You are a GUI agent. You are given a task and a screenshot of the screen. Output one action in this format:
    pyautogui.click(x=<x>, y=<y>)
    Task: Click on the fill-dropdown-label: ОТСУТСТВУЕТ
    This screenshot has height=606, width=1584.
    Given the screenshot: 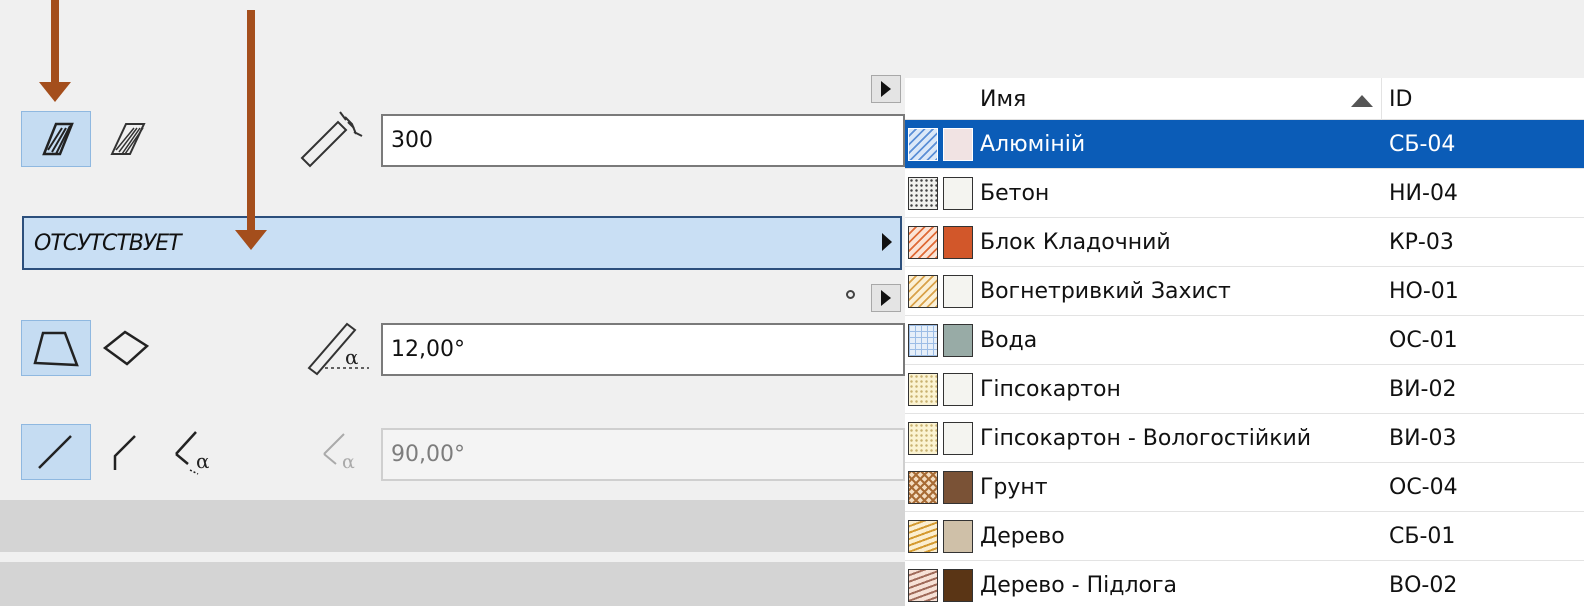 What is the action you would take?
    pyautogui.click(x=108, y=243)
    